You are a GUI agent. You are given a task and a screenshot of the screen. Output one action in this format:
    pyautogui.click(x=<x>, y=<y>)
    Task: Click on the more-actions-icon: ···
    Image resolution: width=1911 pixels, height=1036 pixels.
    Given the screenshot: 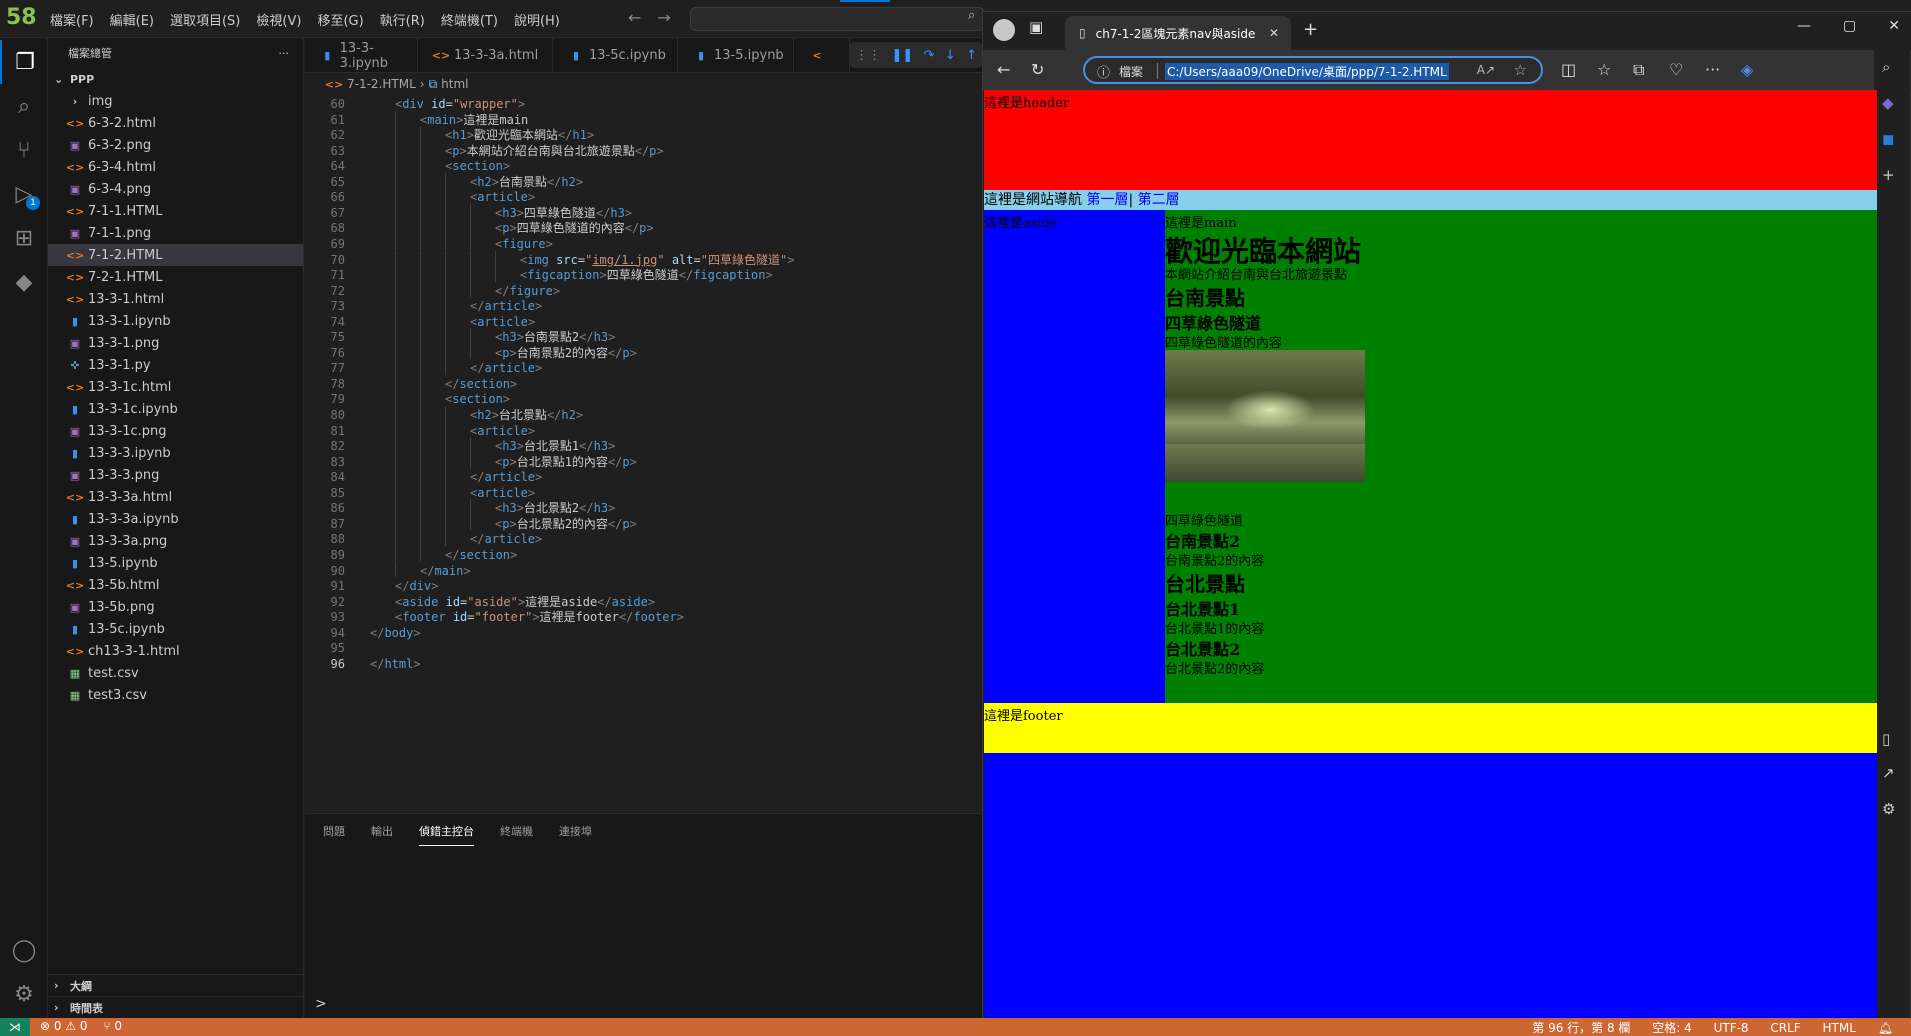 What is the action you would take?
    pyautogui.click(x=284, y=53)
    